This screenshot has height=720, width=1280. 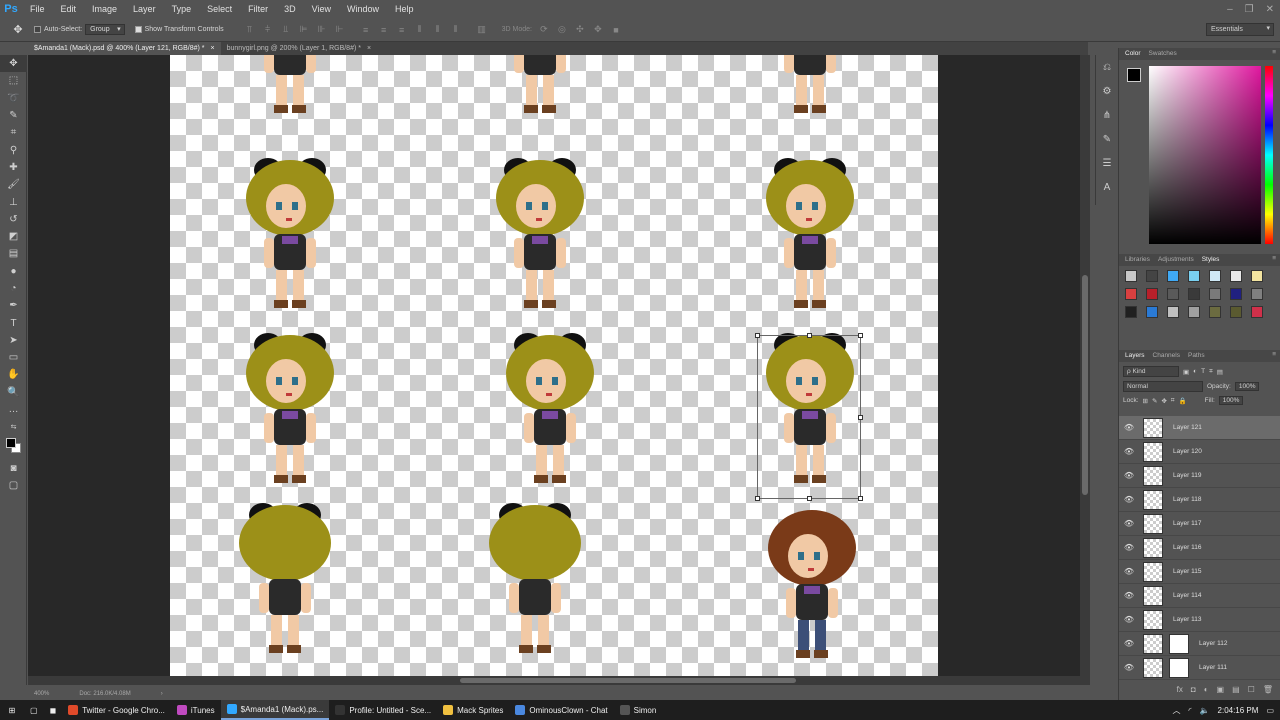 I want to click on hue-slider, so click(x=1269, y=155).